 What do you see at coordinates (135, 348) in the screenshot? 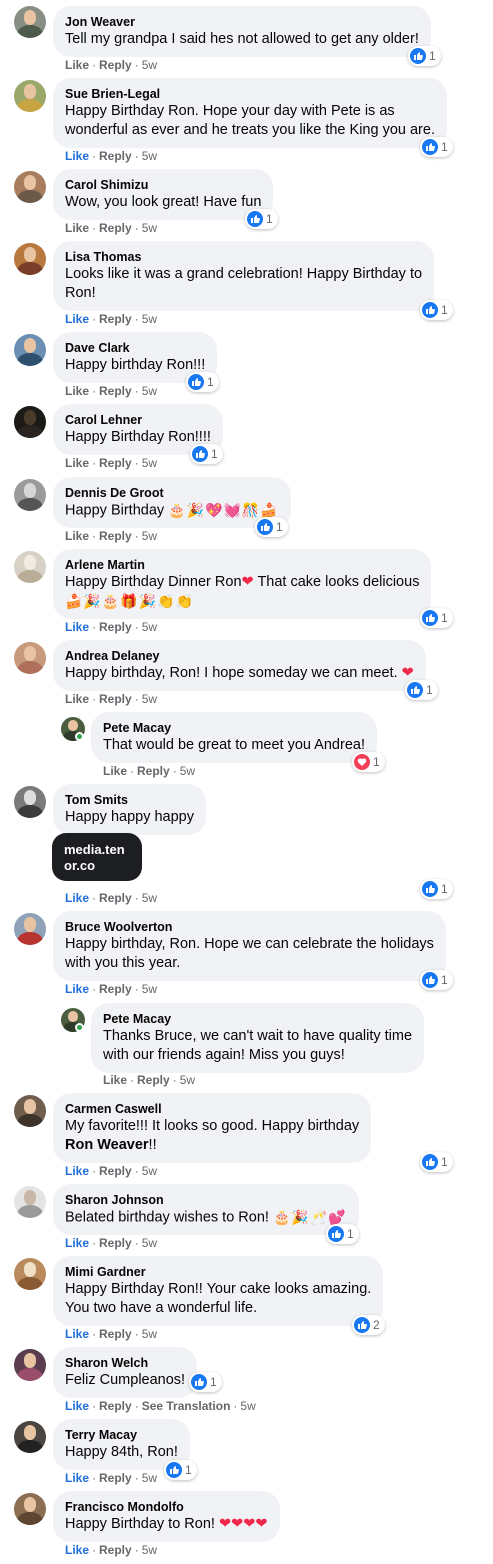
I see `comment-author: Dave Clark` at bounding box center [135, 348].